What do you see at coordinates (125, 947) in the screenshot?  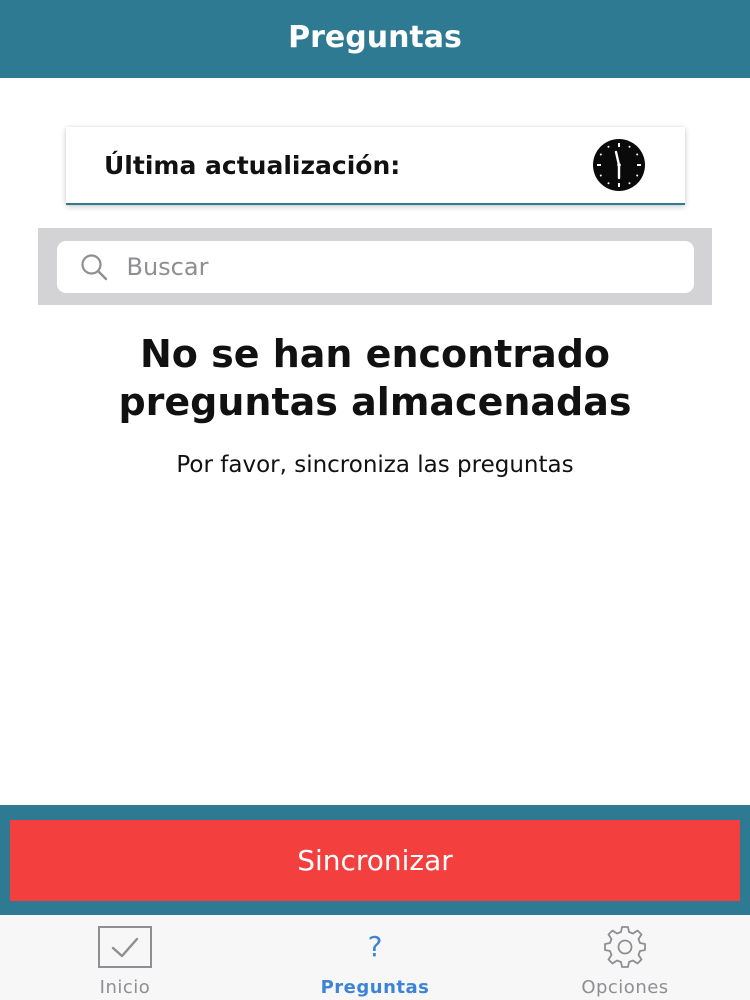 I see `checkbox-icon` at bounding box center [125, 947].